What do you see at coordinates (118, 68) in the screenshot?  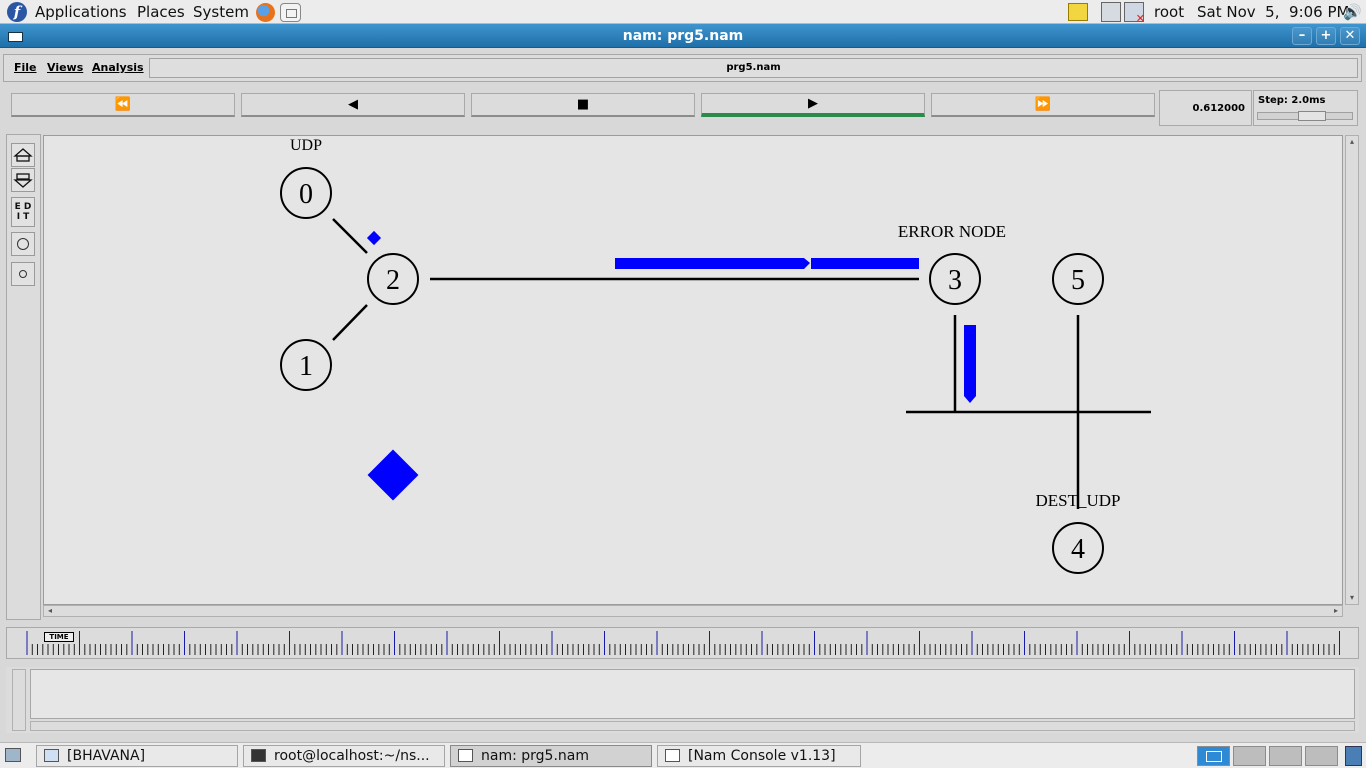 I see `menu-analysis: Analysis` at bounding box center [118, 68].